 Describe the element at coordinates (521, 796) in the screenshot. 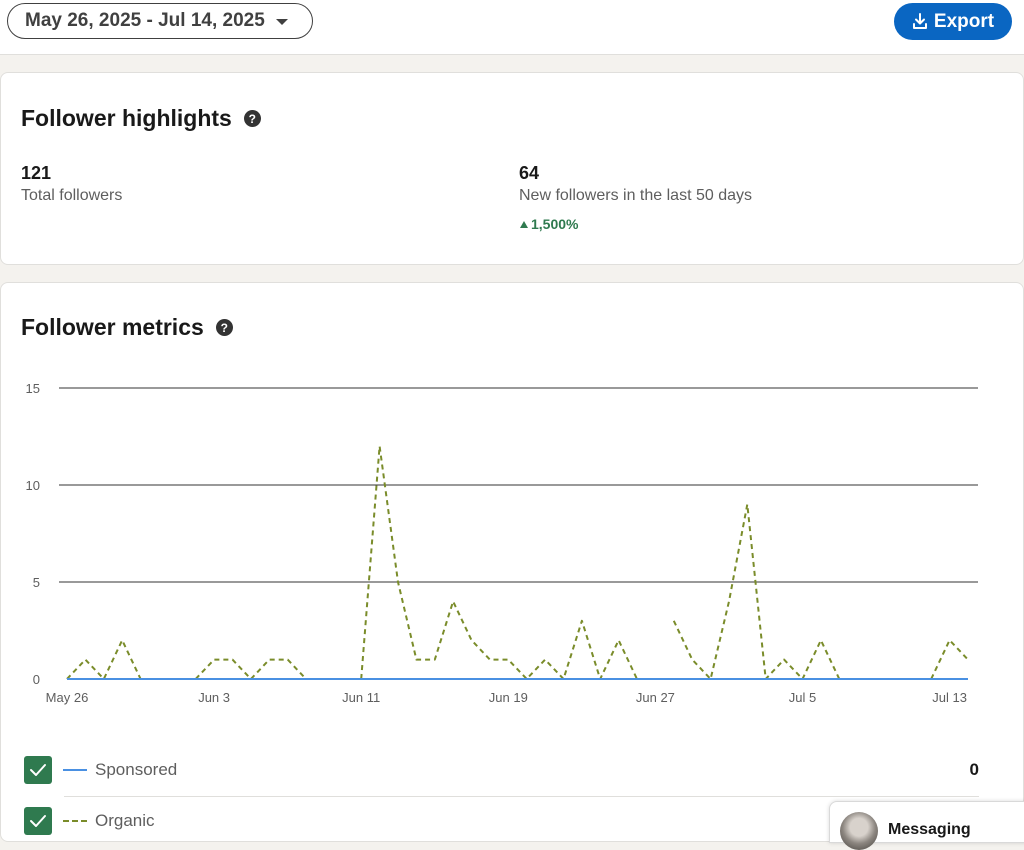

I see `legend-divider` at that location.